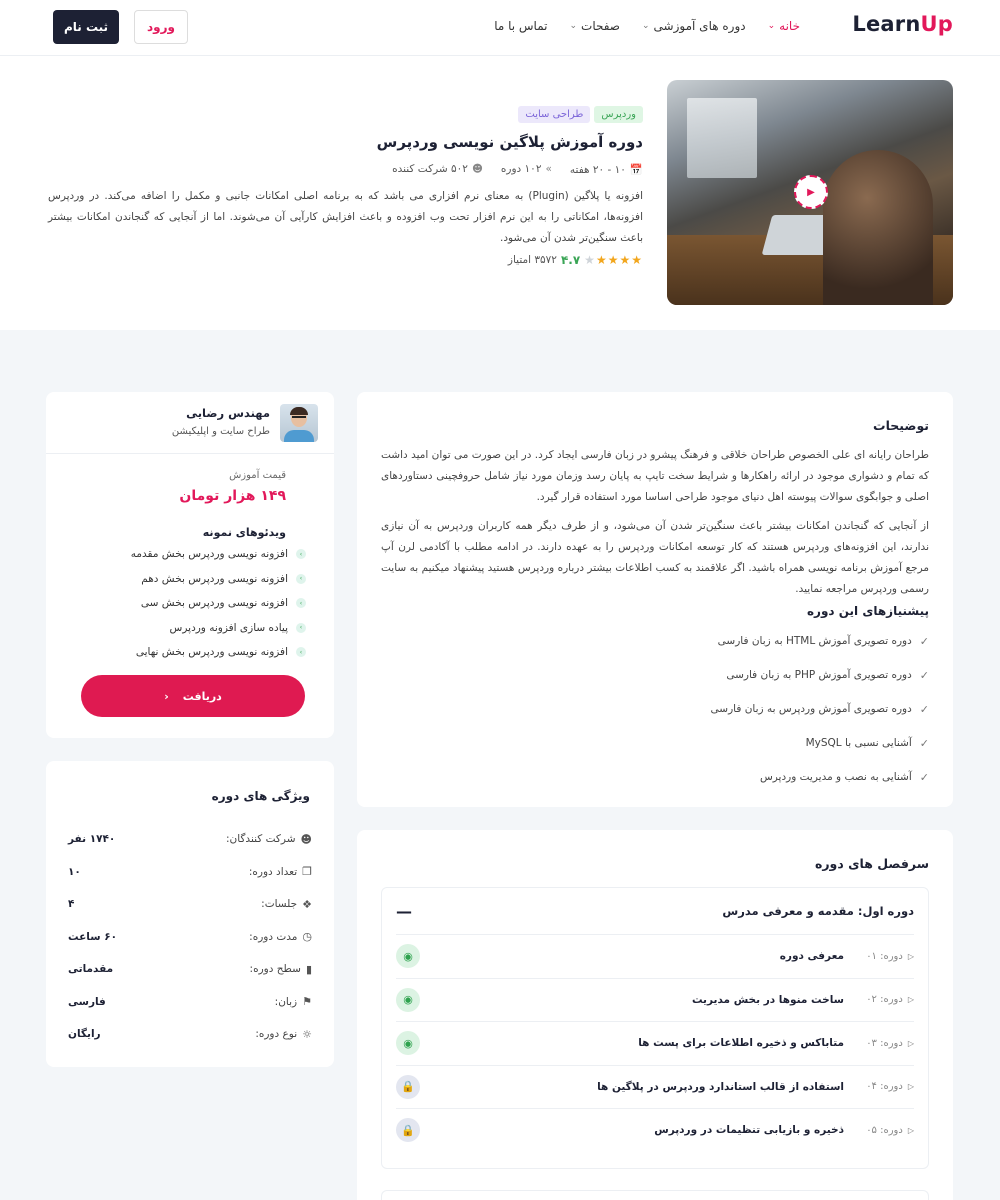 The width and height of the screenshot is (1000, 1200). Describe the element at coordinates (871, 863) in the screenshot. I see `syllabus-title: سرفصل های دوره` at that location.